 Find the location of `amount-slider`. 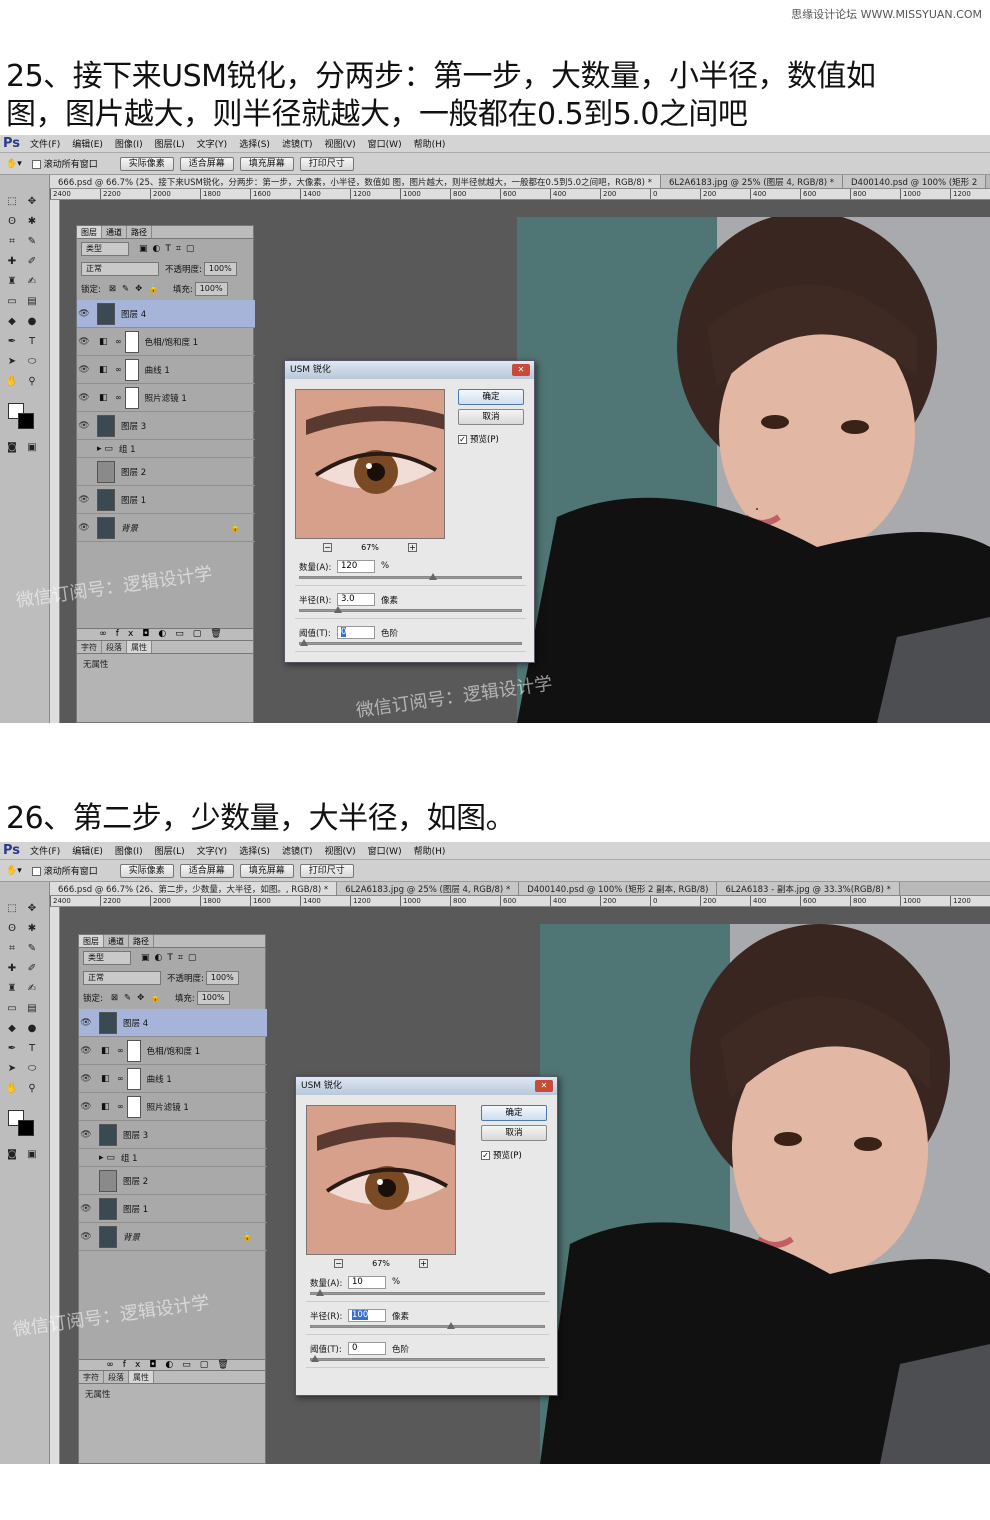

amount-slider is located at coordinates (427, 1292).